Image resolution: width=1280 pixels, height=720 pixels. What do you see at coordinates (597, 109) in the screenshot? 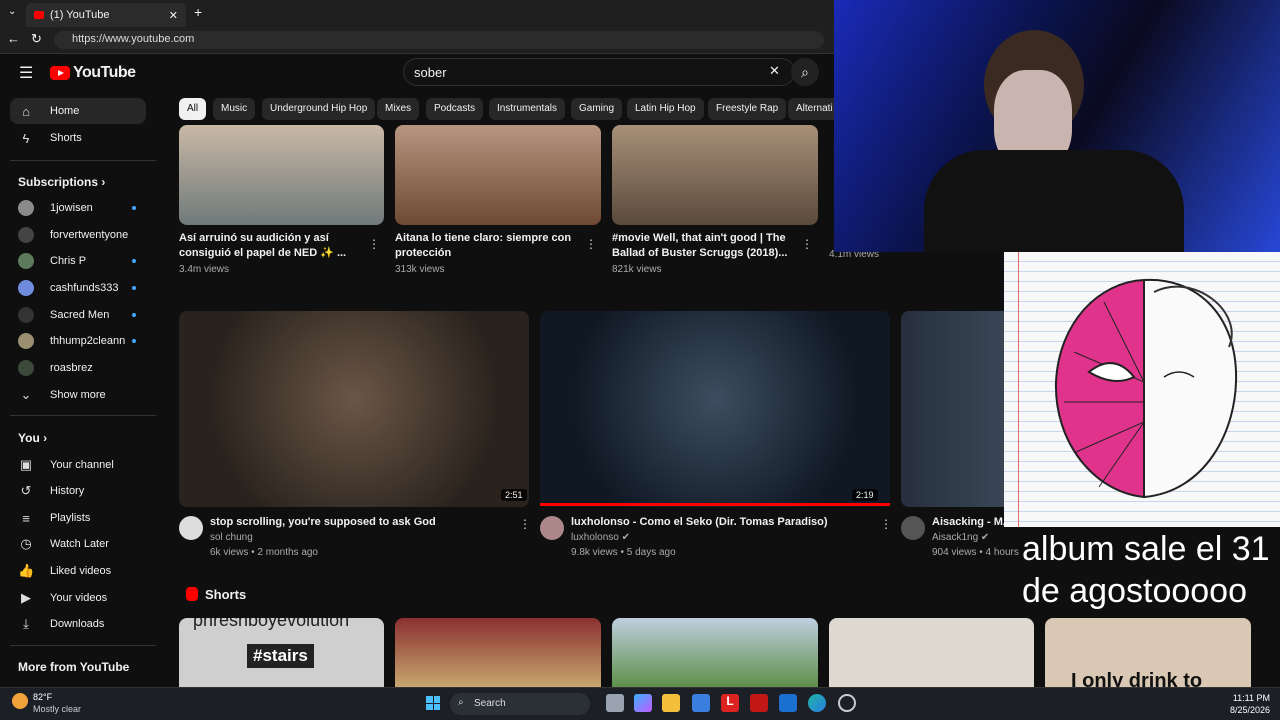
I see `chip-gaming: Gaming` at bounding box center [597, 109].